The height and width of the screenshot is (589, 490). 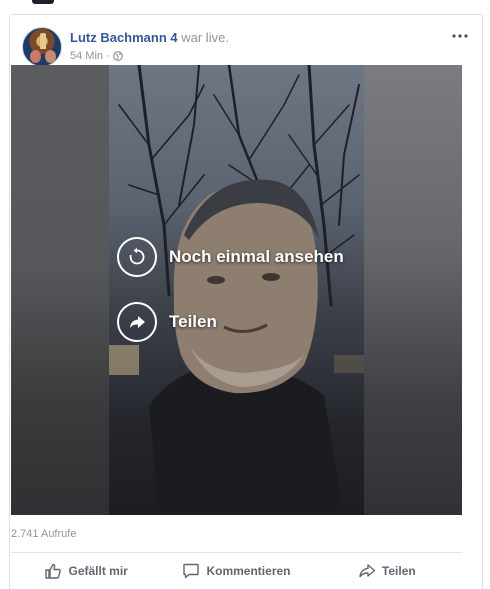 I want to click on like-label: Gefällt mir, so click(x=98, y=571).